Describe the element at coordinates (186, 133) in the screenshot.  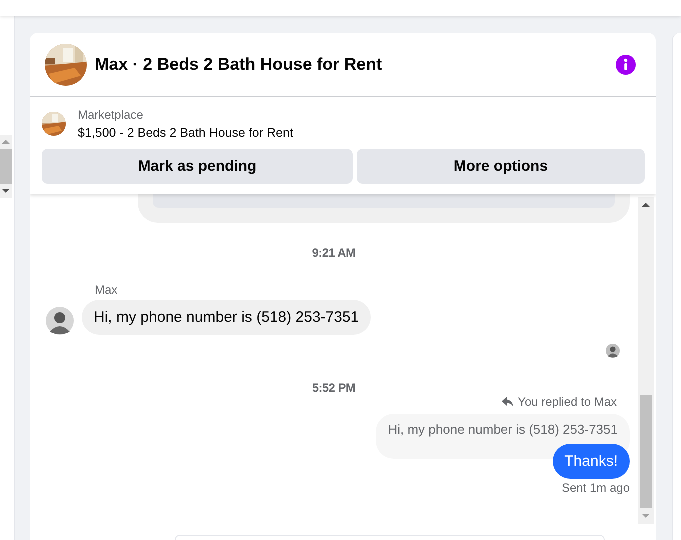
I see `listing-title: $1,500 - 2 Beds 2 Bath House for Rent` at that location.